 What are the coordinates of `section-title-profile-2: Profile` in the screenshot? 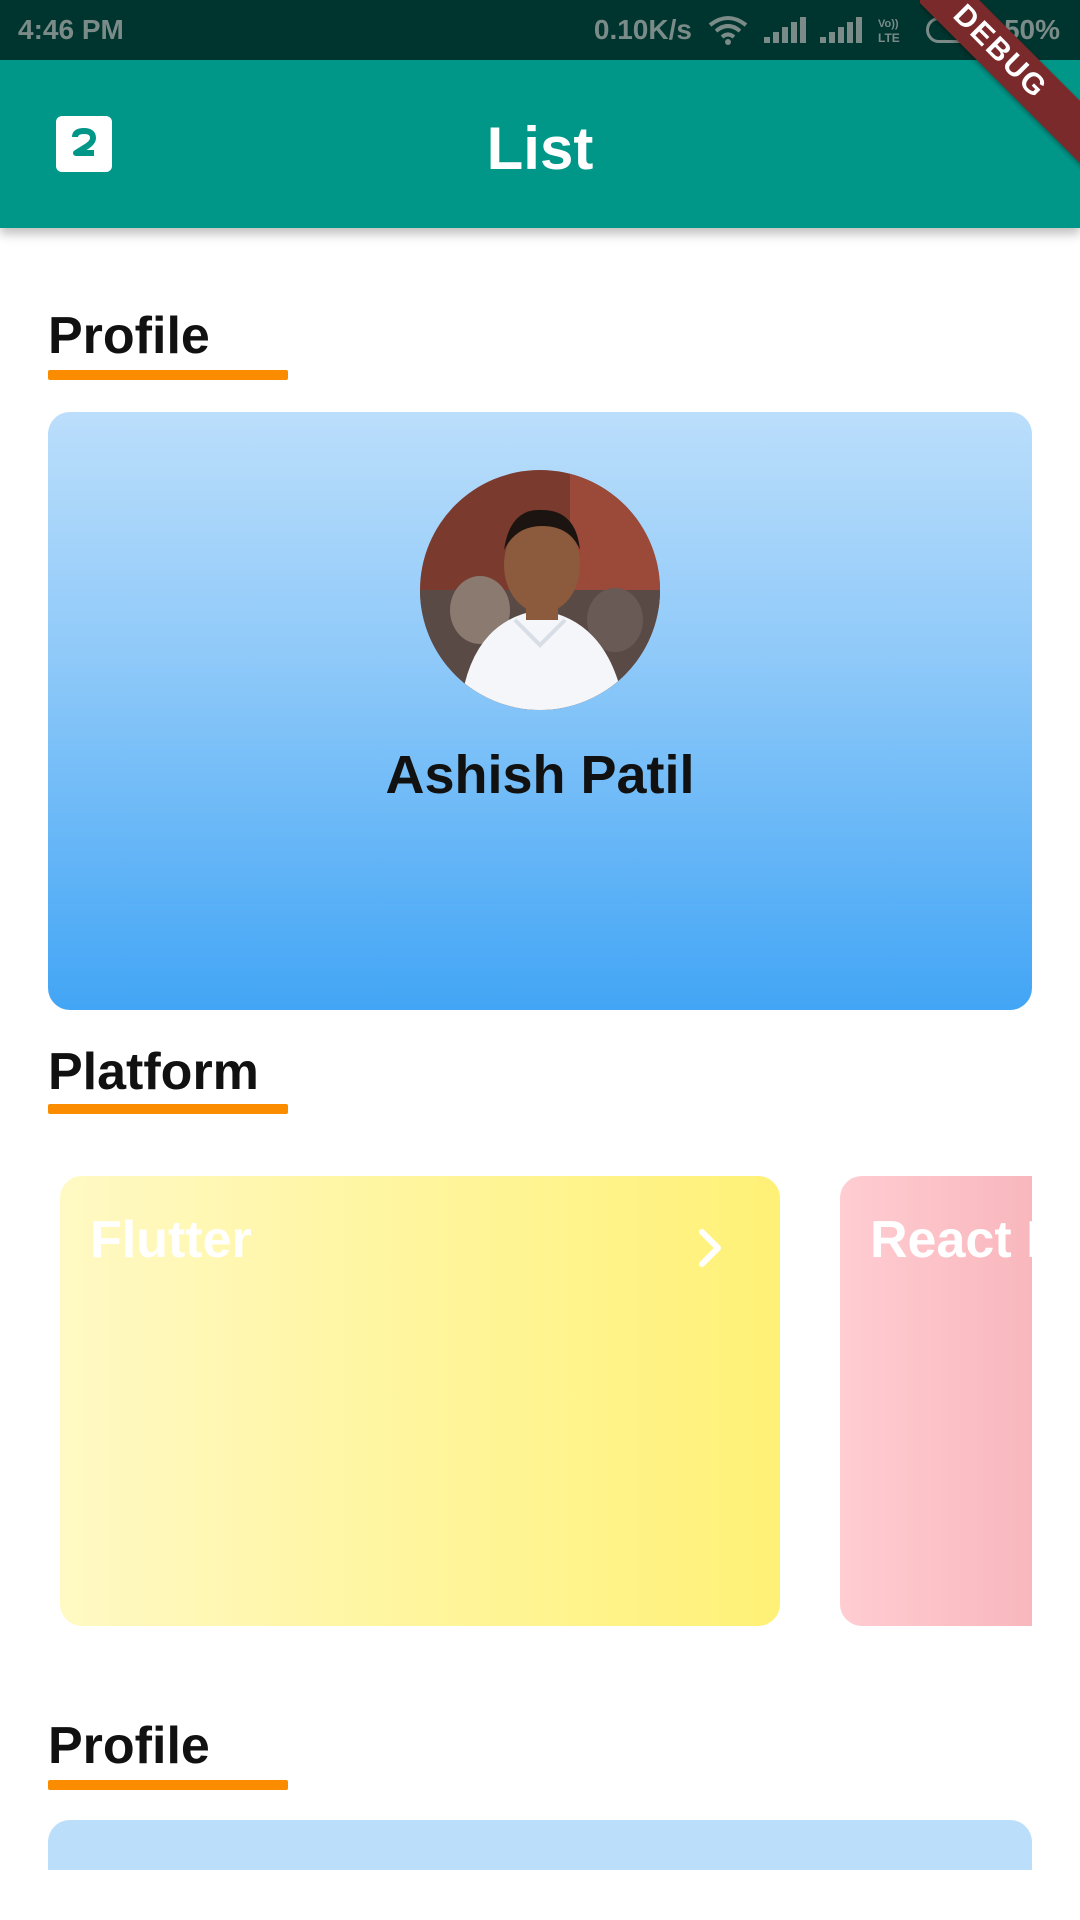 It's located at (129, 1746).